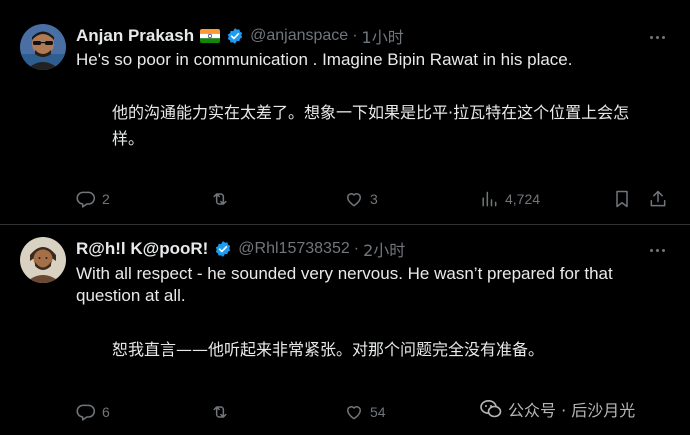  What do you see at coordinates (489, 199) in the screenshot?
I see `views-icon` at bounding box center [489, 199].